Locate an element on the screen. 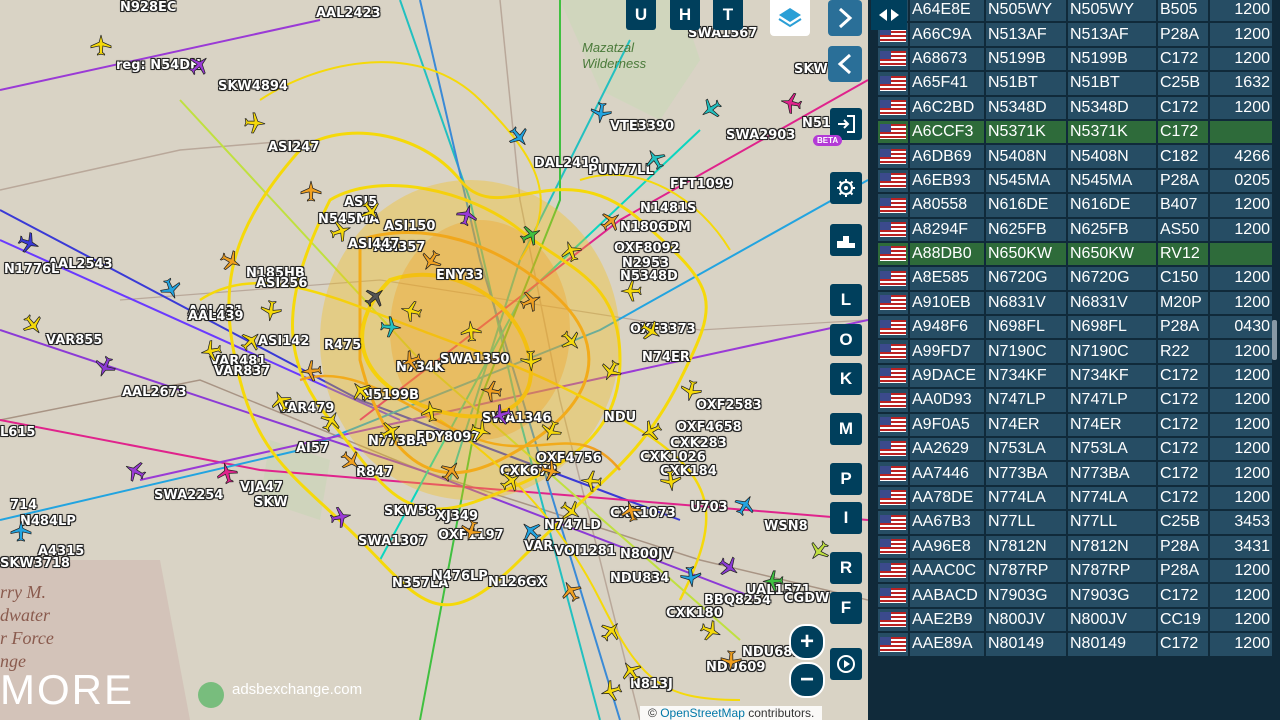 This screenshot has width=1280, height=720. aircraft-label: AAL2673 is located at coordinates (154, 392).